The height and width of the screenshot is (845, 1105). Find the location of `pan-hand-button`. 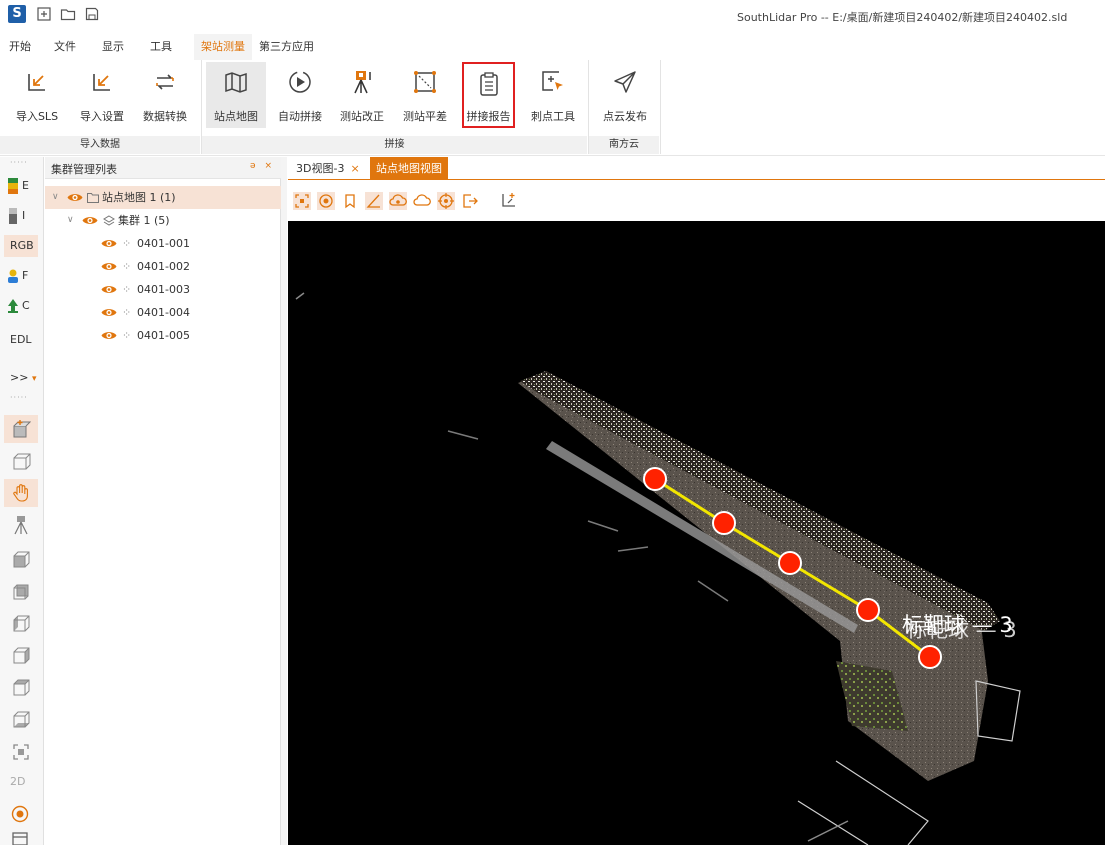

pan-hand-button is located at coordinates (21, 493).